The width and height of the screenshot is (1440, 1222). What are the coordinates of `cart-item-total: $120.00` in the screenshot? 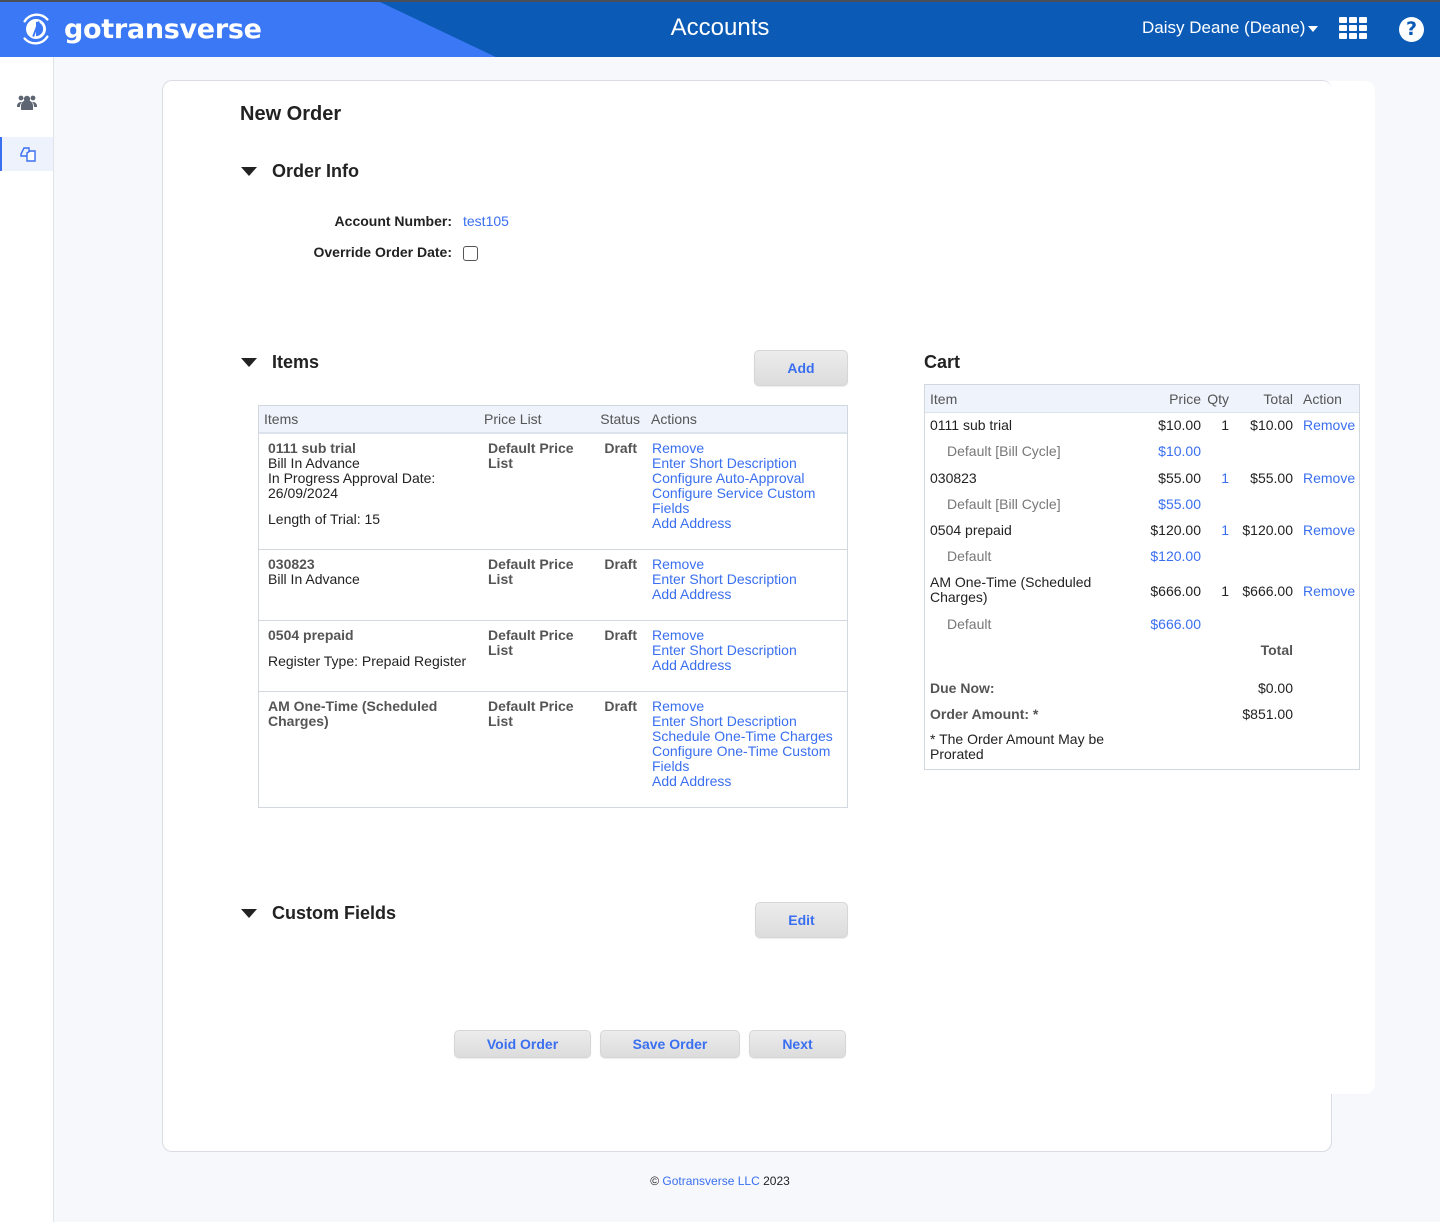 It's located at (1267, 530).